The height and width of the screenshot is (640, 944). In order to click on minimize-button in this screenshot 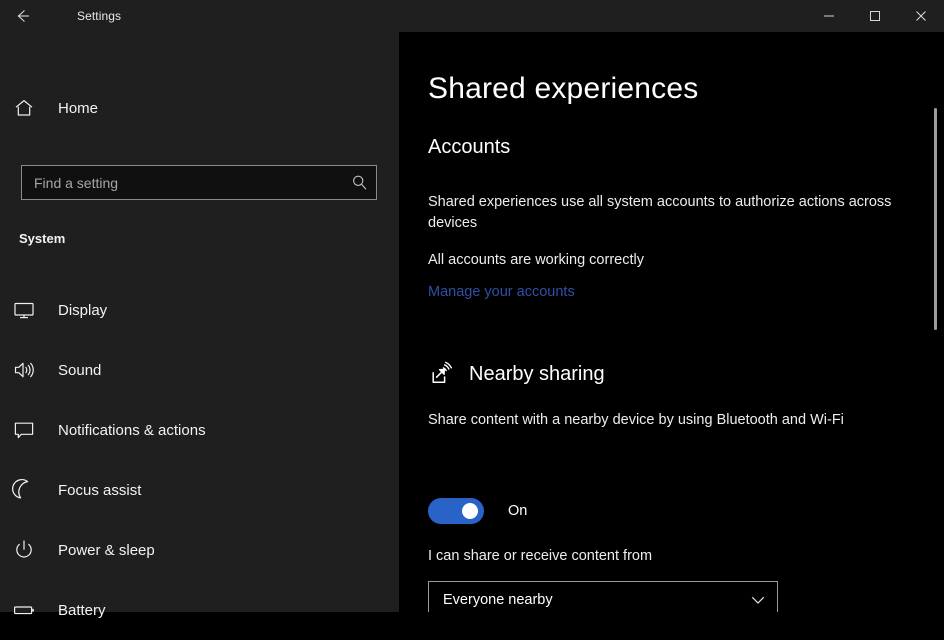, I will do `click(829, 16)`.